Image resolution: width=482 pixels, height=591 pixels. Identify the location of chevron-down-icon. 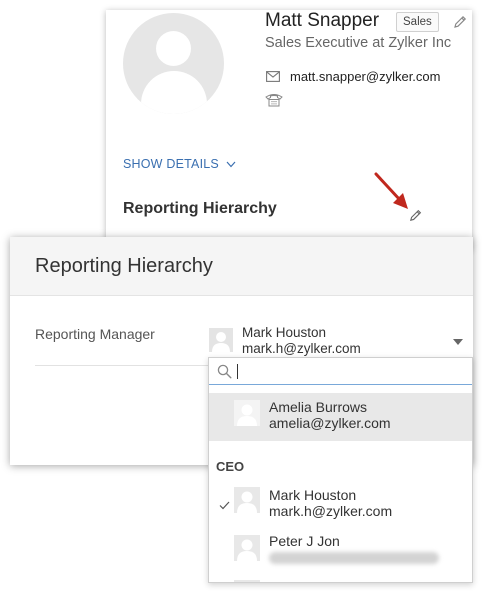
(231, 164).